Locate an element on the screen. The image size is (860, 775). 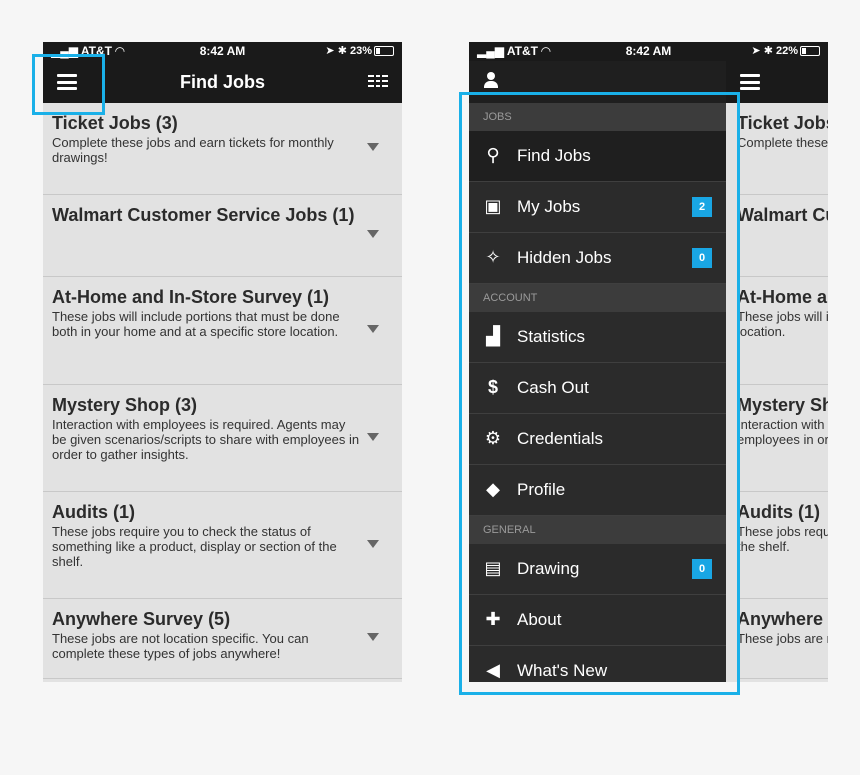
job-category-title: Ticket Jobs (3) is located at coordinates (115, 123).